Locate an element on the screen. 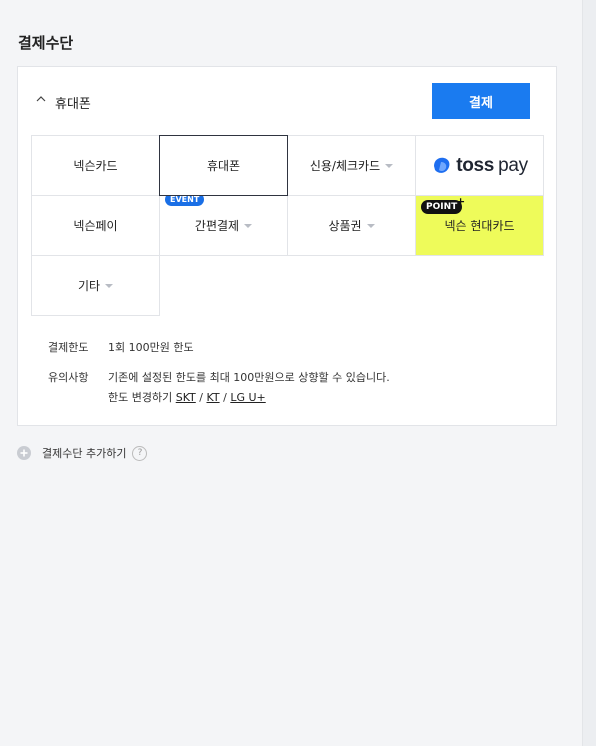 Image resolution: width=596 pixels, height=746 pixels. toss-logo-icon: toss pay is located at coordinates (479, 166).